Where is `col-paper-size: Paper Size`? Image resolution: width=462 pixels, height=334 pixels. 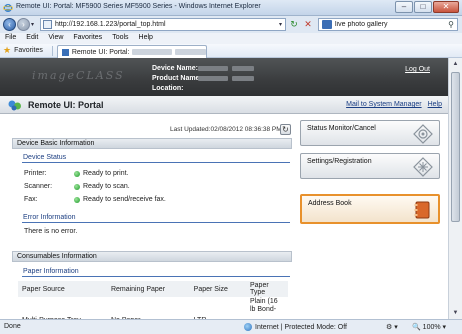
col-paper-size: Paper Size is located at coordinates (210, 289).